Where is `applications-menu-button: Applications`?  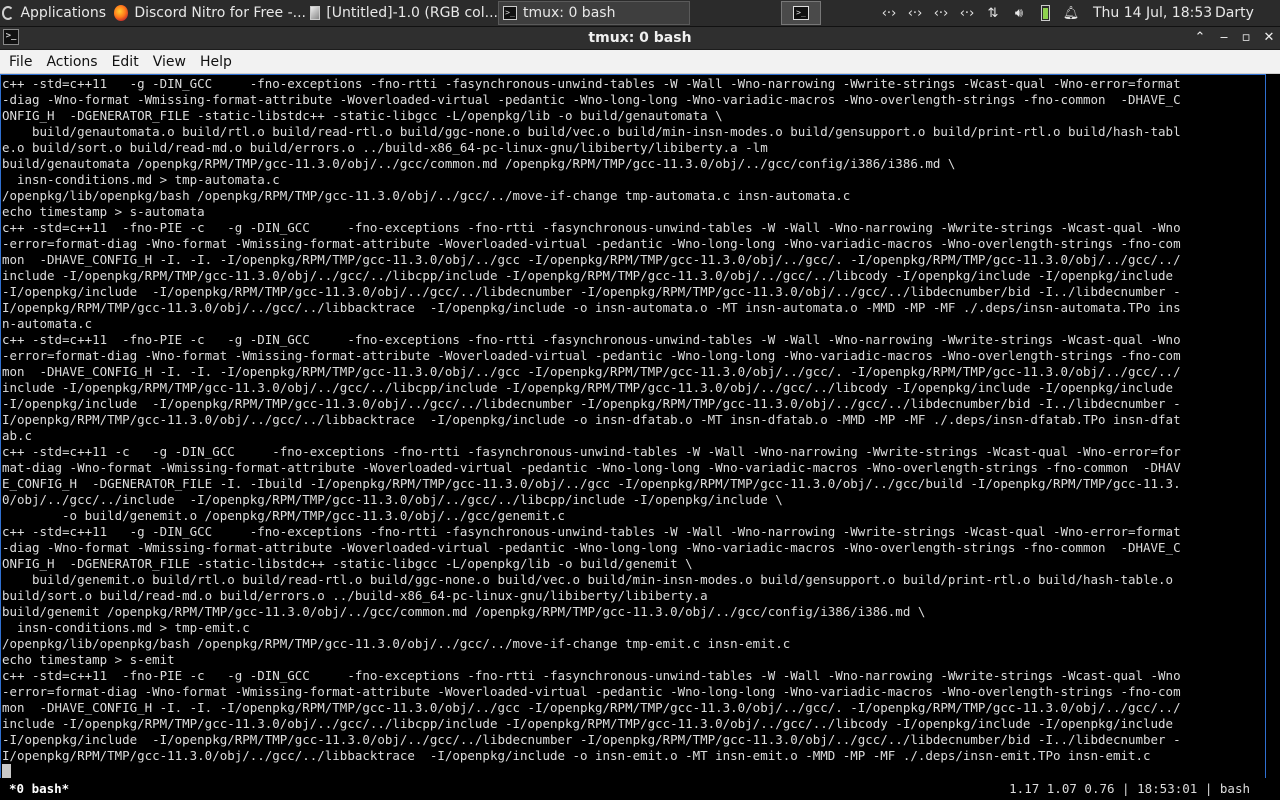
applications-menu-button: Applications is located at coordinates (53, 13).